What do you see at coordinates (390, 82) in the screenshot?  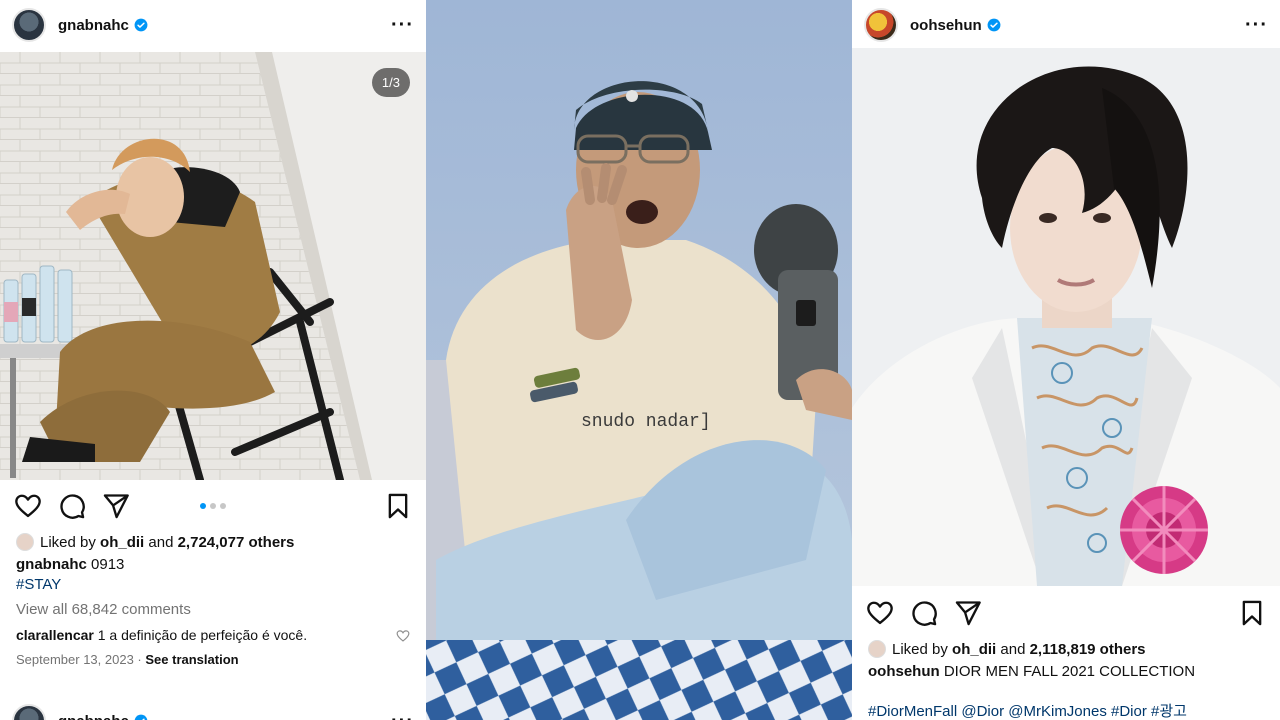 I see `image-counter: 1/3` at bounding box center [390, 82].